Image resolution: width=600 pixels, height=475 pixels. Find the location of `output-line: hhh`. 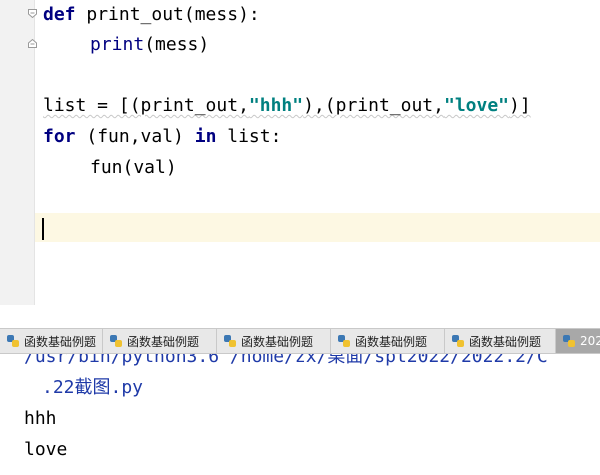

output-line: hhh is located at coordinates (40, 418).